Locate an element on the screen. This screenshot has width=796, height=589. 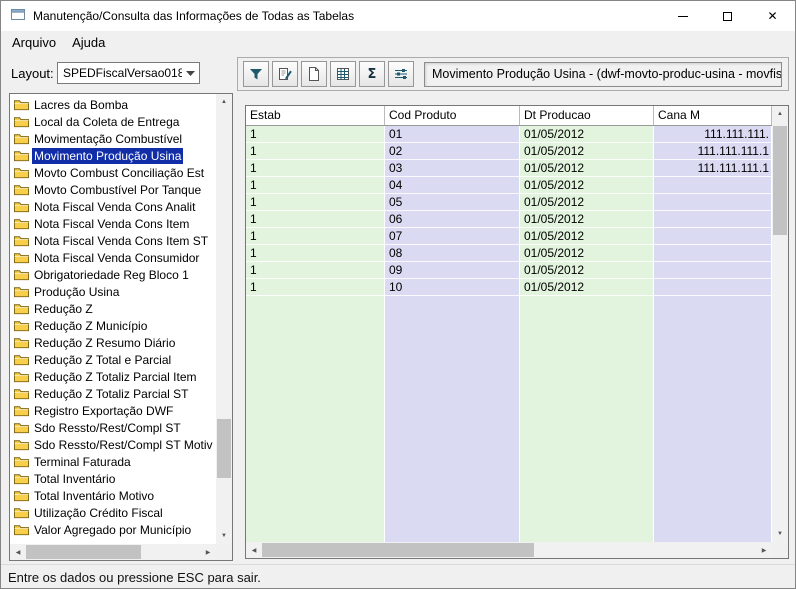
tree-item: Lacres da Bomba is located at coordinates (113, 104).